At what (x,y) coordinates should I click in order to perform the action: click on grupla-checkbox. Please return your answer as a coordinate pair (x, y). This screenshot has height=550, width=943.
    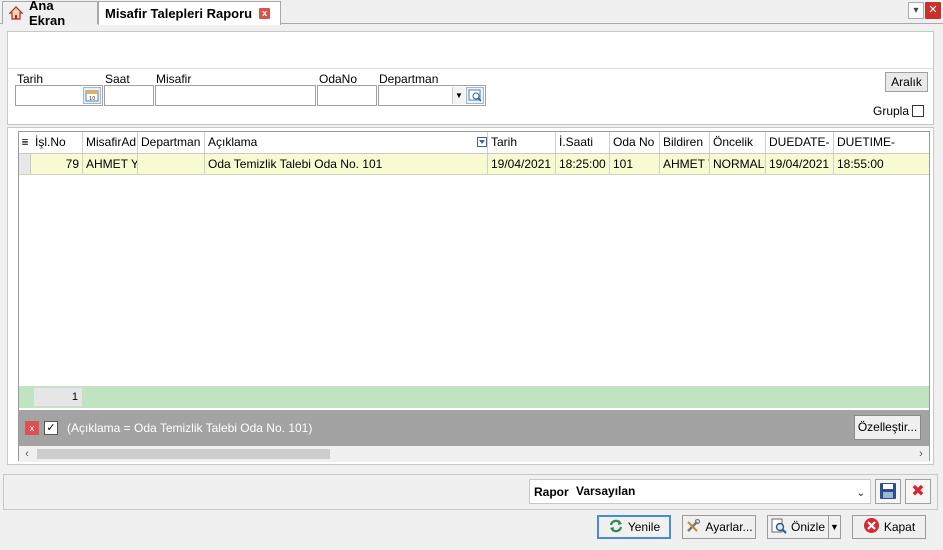
    Looking at the image, I should click on (918, 111).